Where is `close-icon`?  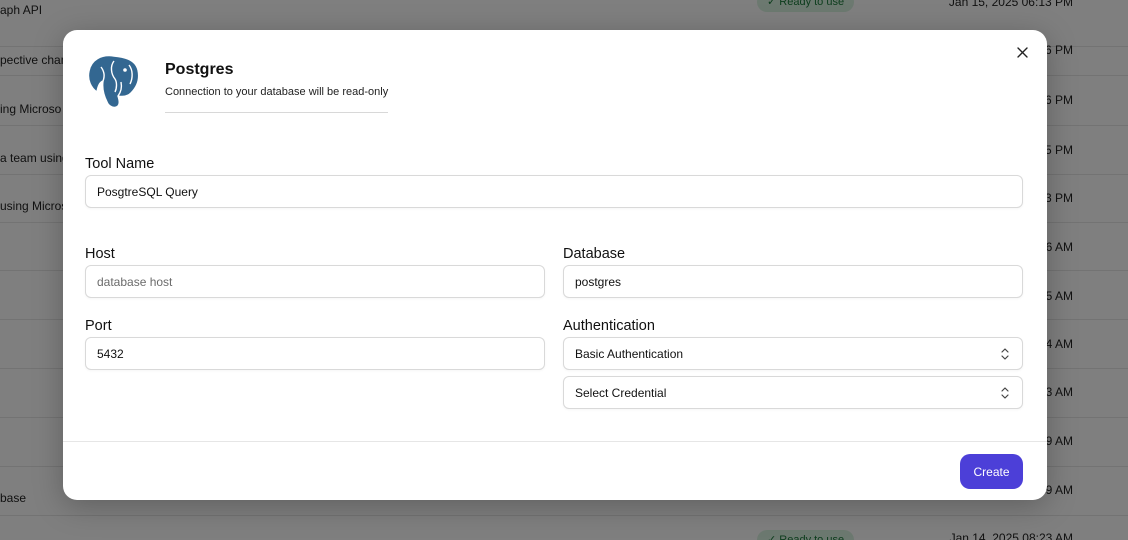
close-icon is located at coordinates (1022, 52).